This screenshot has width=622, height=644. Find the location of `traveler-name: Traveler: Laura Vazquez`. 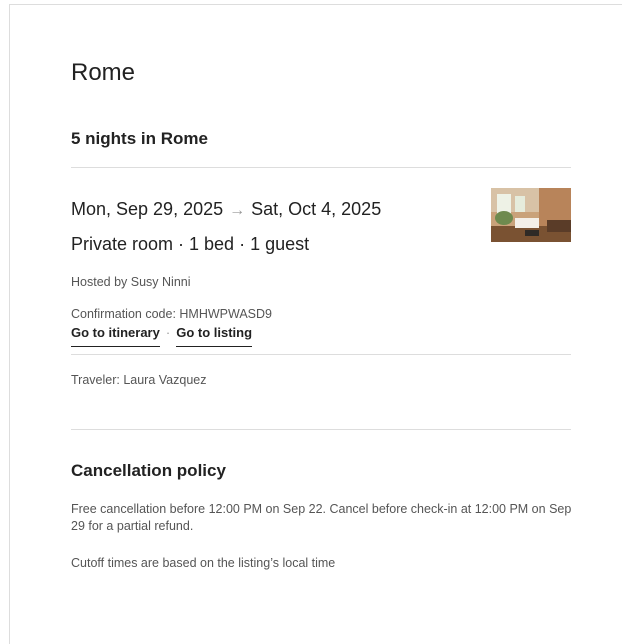

traveler-name: Traveler: Laura Vazquez is located at coordinates (139, 380).